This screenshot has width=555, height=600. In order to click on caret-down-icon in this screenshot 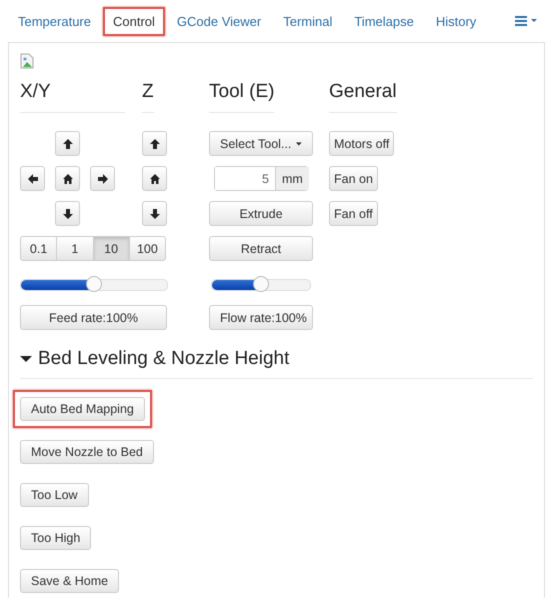, I will do `click(26, 359)`.